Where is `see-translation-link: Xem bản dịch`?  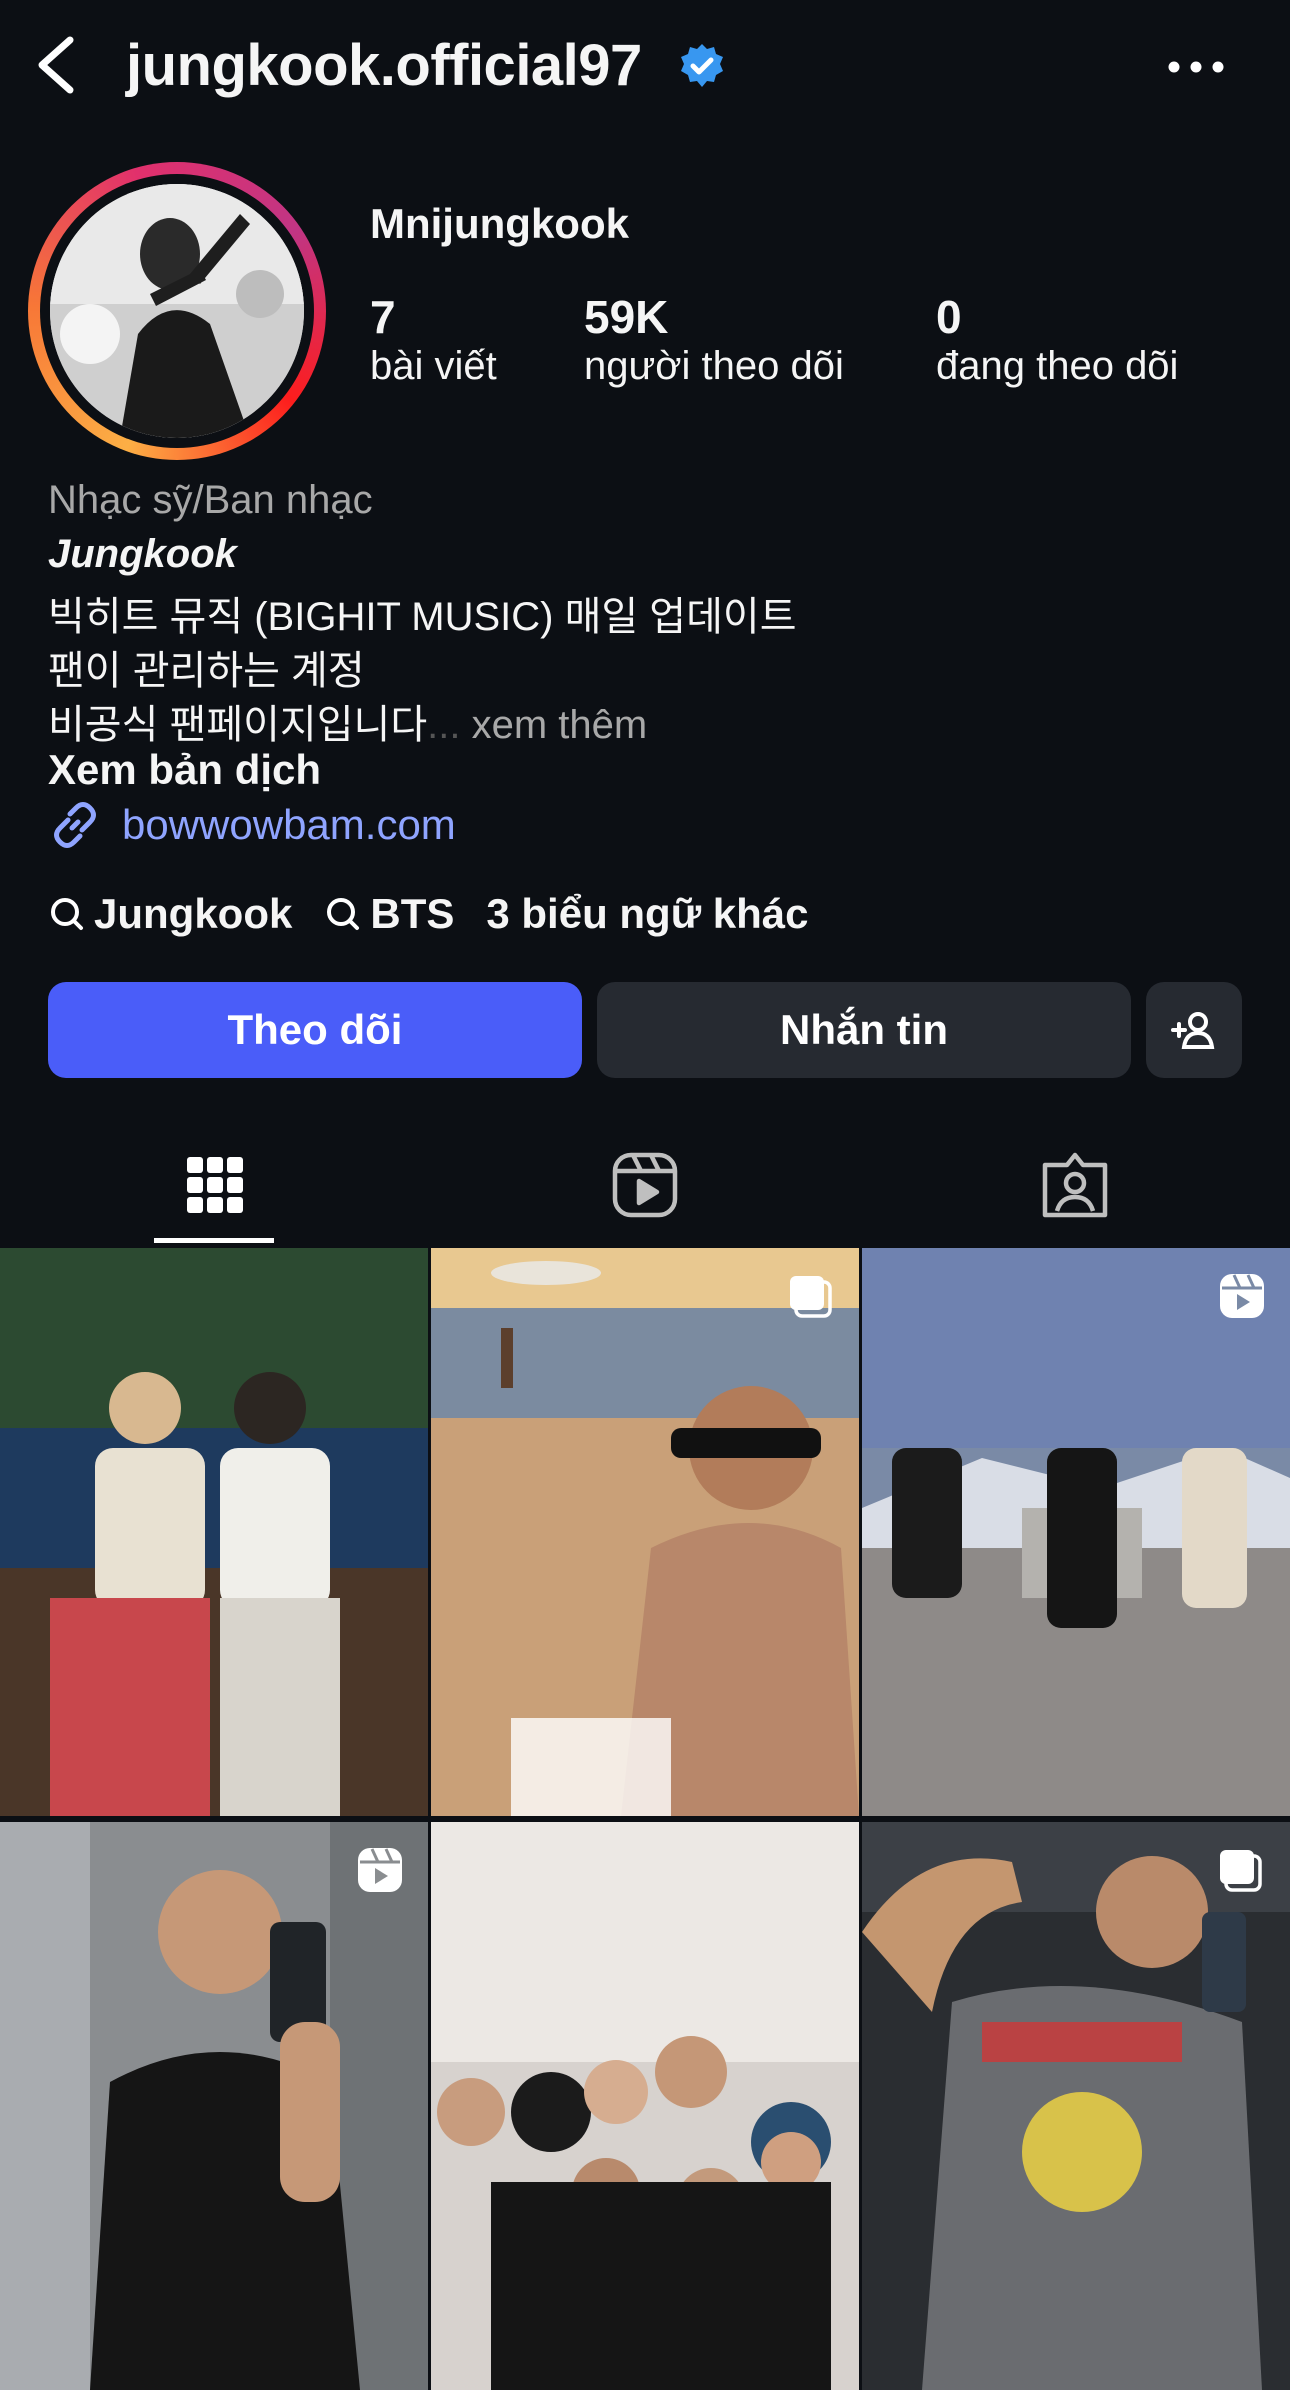 see-translation-link: Xem bản dịch is located at coordinates (184, 770).